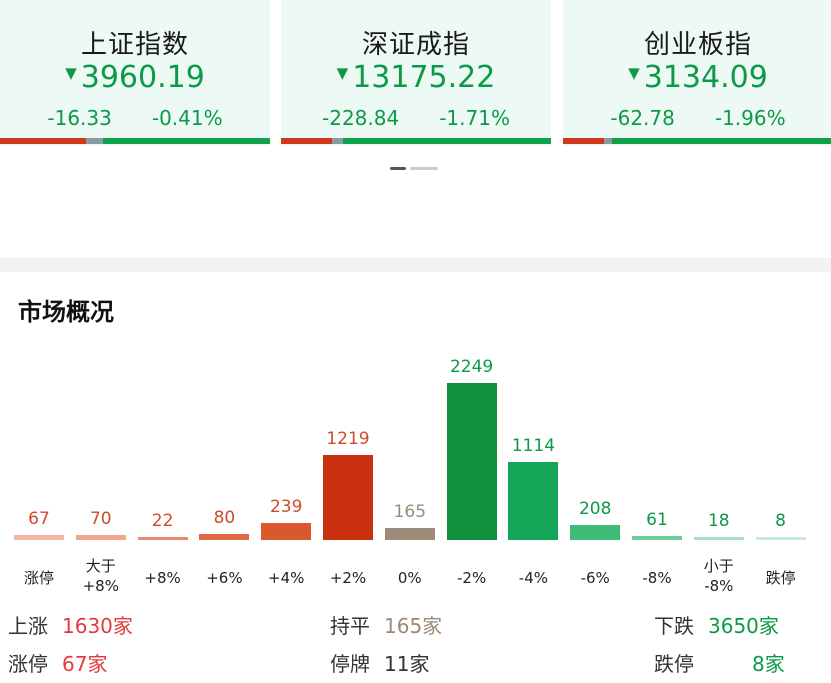  Describe the element at coordinates (657, 578) in the screenshot. I see `chart-category-label: -8%` at that location.